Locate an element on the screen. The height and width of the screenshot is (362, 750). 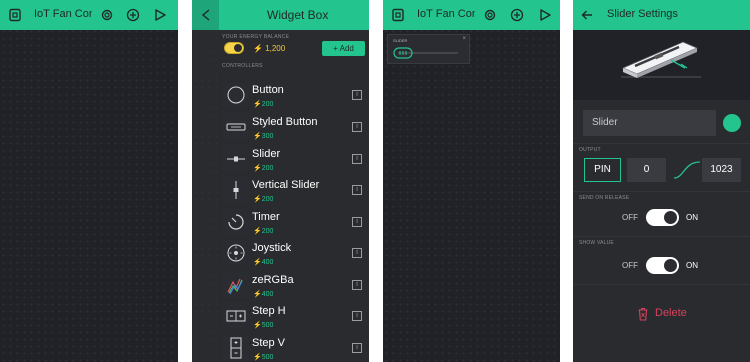
battery-icon is located at coordinates (234, 48).